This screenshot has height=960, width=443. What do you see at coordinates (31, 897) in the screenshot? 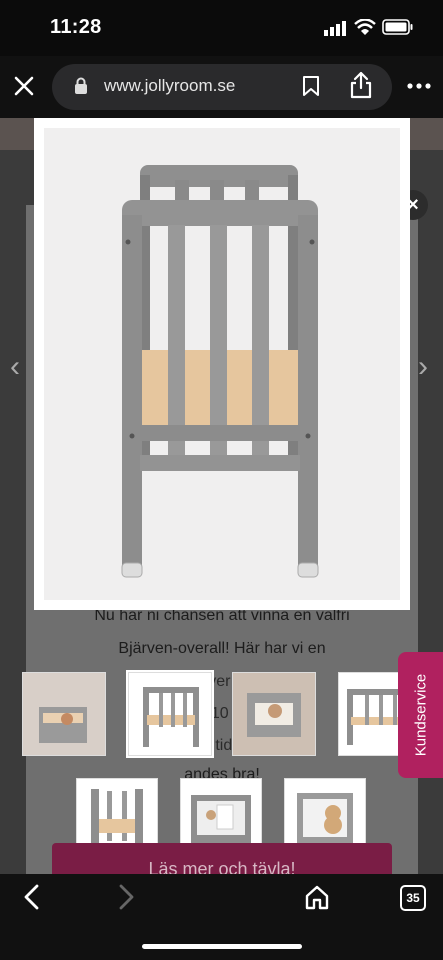
I see `back-arrow-icon` at bounding box center [31, 897].